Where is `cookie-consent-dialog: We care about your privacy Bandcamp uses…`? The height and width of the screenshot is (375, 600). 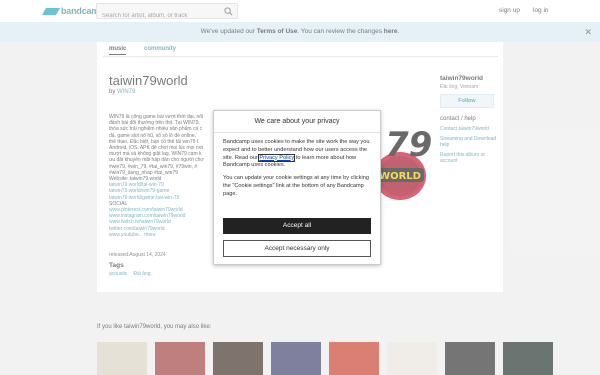 cookie-consent-dialog: We care about your privacy Bandcamp uses… is located at coordinates (297, 187).